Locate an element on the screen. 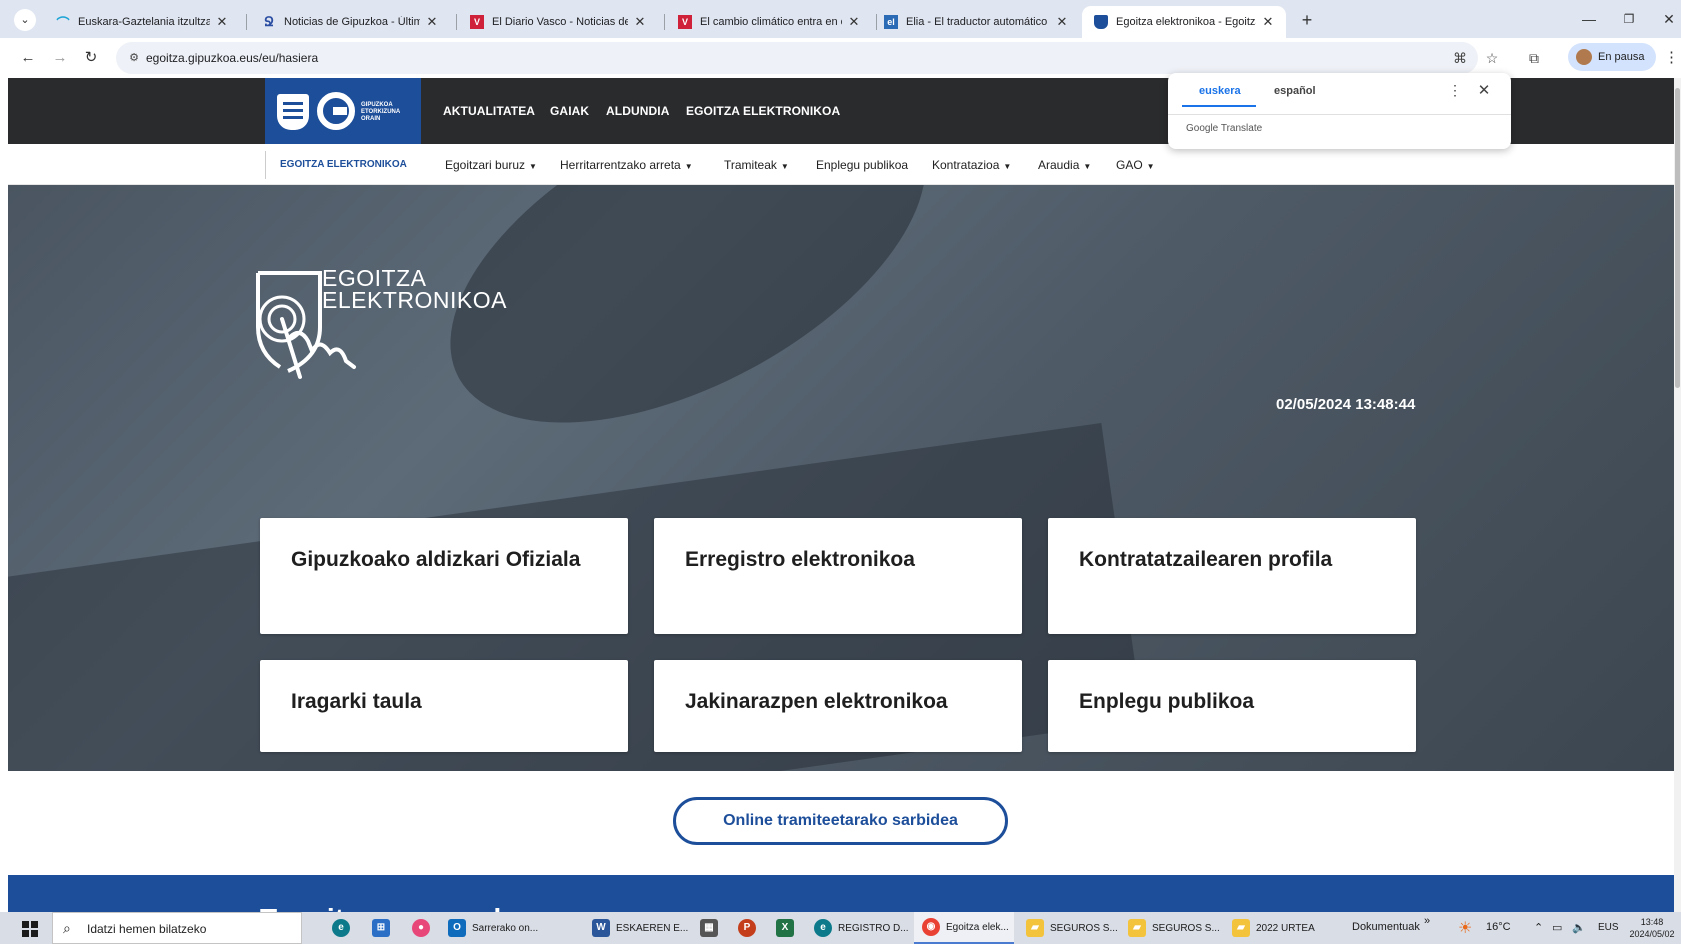 The height and width of the screenshot is (944, 1681). card-kontratatzailearen-profila: Kontratatzailearen profila is located at coordinates (1232, 576).